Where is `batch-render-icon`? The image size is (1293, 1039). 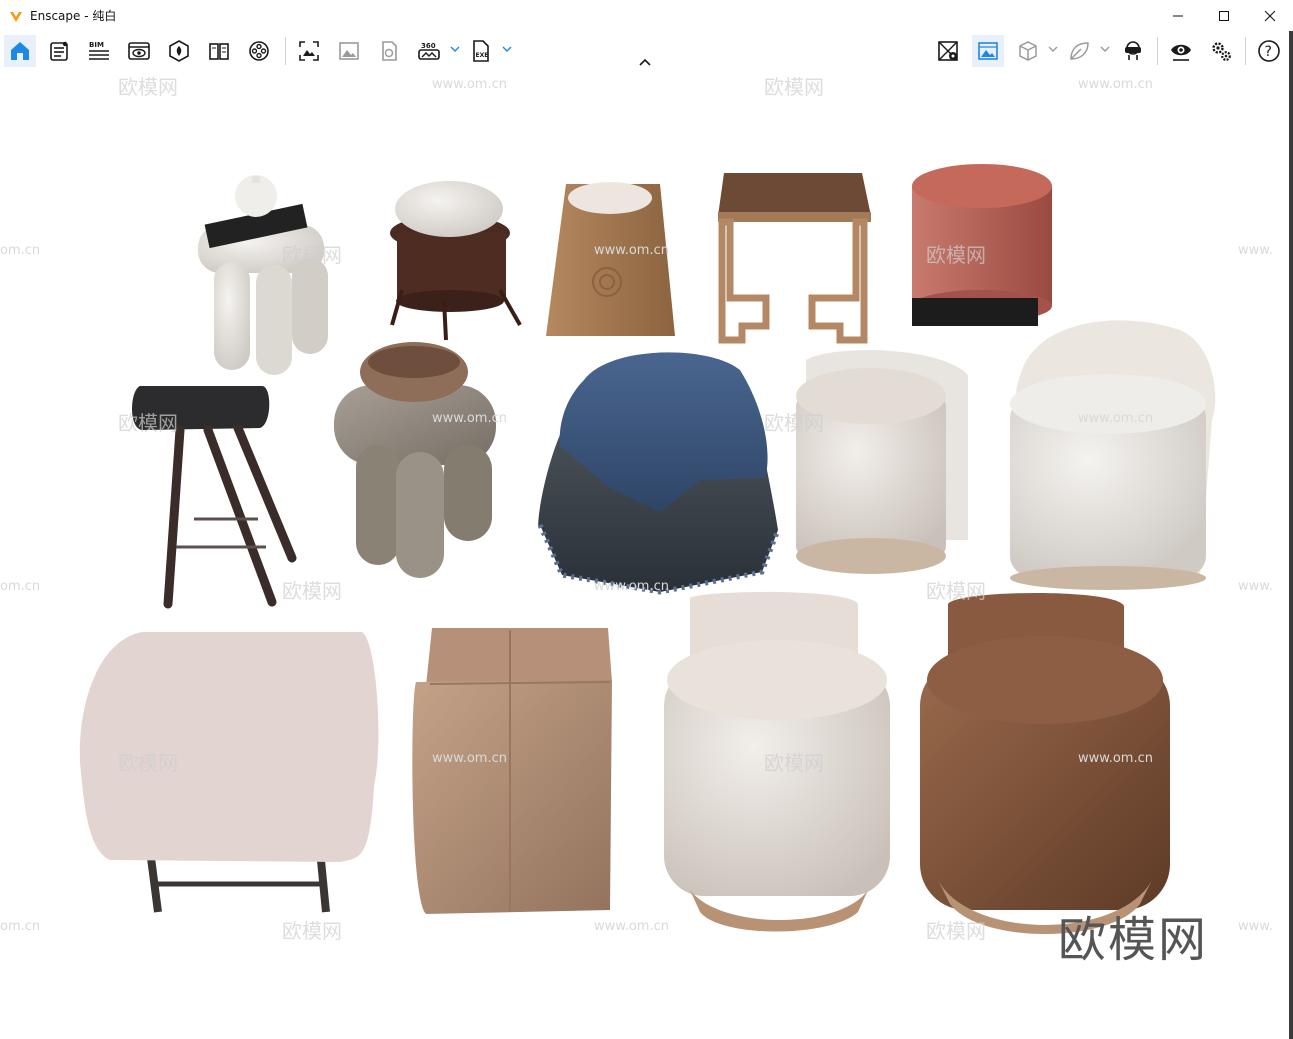 batch-render-icon is located at coordinates (988, 51).